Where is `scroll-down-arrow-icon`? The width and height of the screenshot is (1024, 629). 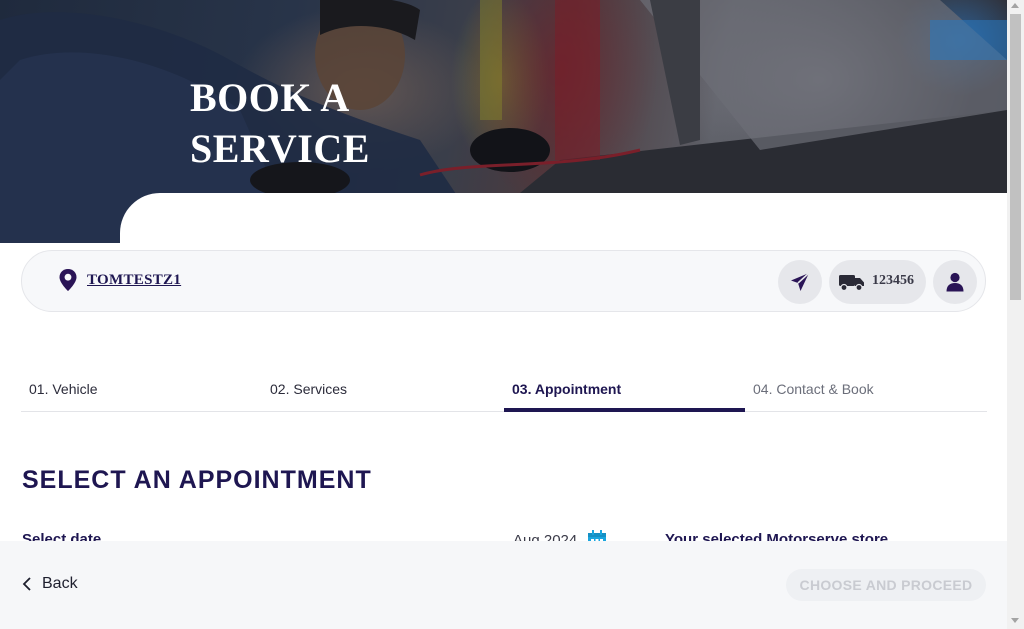 scroll-down-arrow-icon is located at coordinates (1015, 620).